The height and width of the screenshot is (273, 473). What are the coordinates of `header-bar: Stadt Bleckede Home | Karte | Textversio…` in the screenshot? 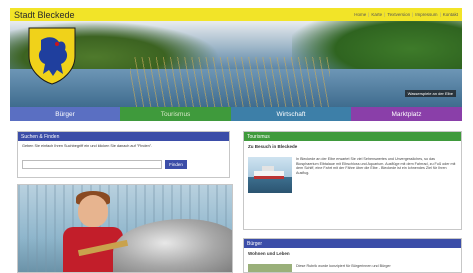 It's located at (236, 14).